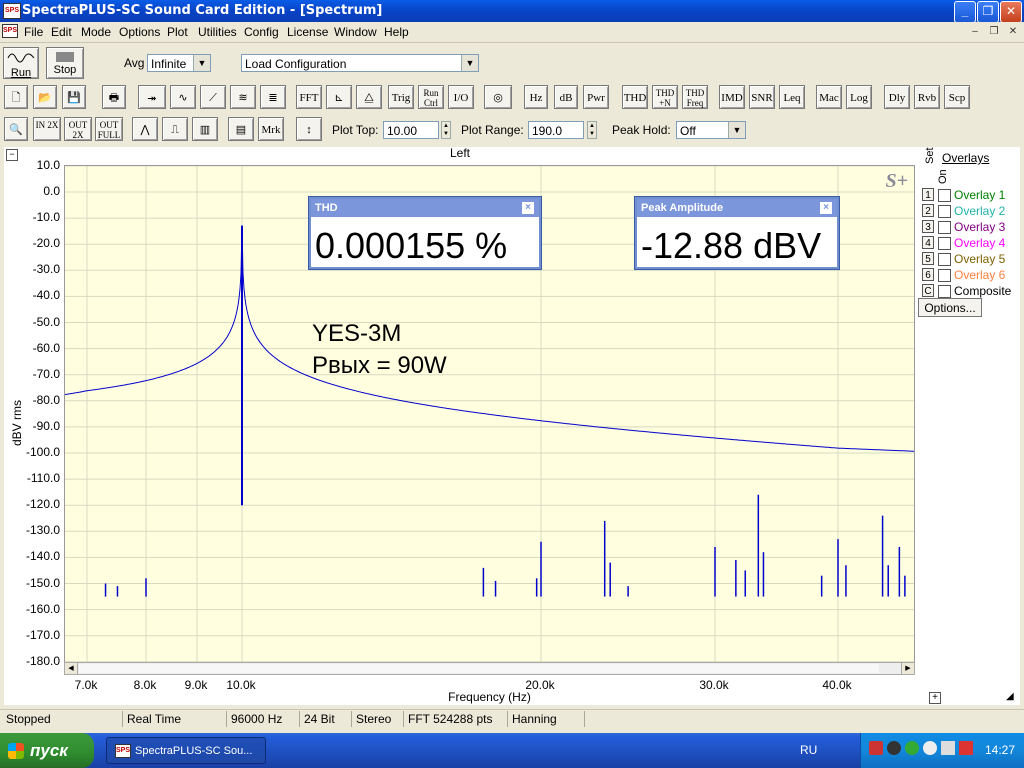 The height and width of the screenshot is (768, 1024). I want to click on language-indicator: RU, so click(808, 750).